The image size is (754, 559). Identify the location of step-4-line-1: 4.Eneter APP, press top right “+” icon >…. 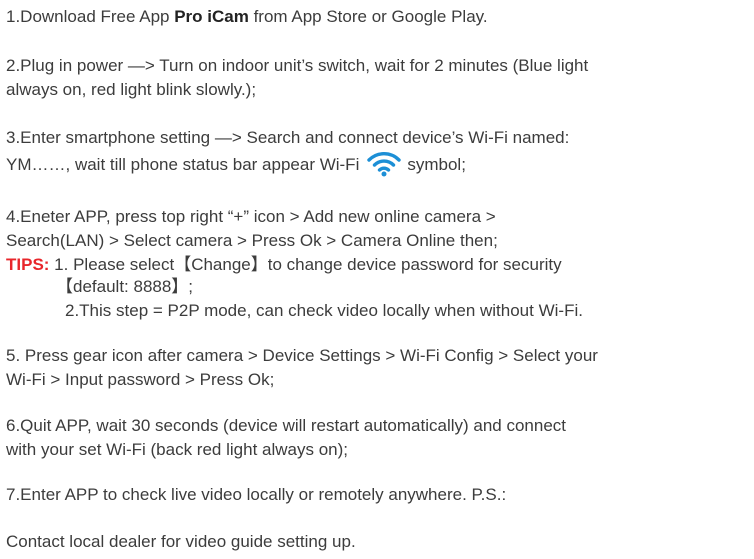
(251, 216).